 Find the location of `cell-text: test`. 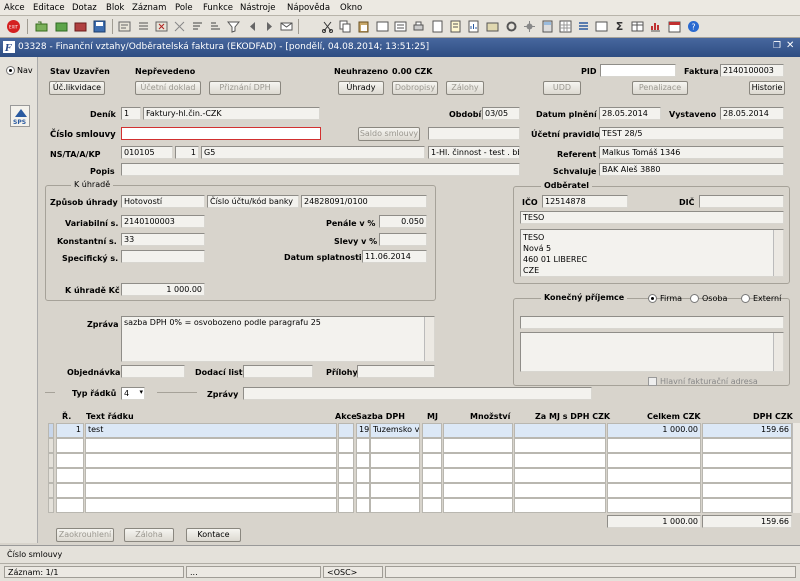

cell-text: test is located at coordinates (211, 430).